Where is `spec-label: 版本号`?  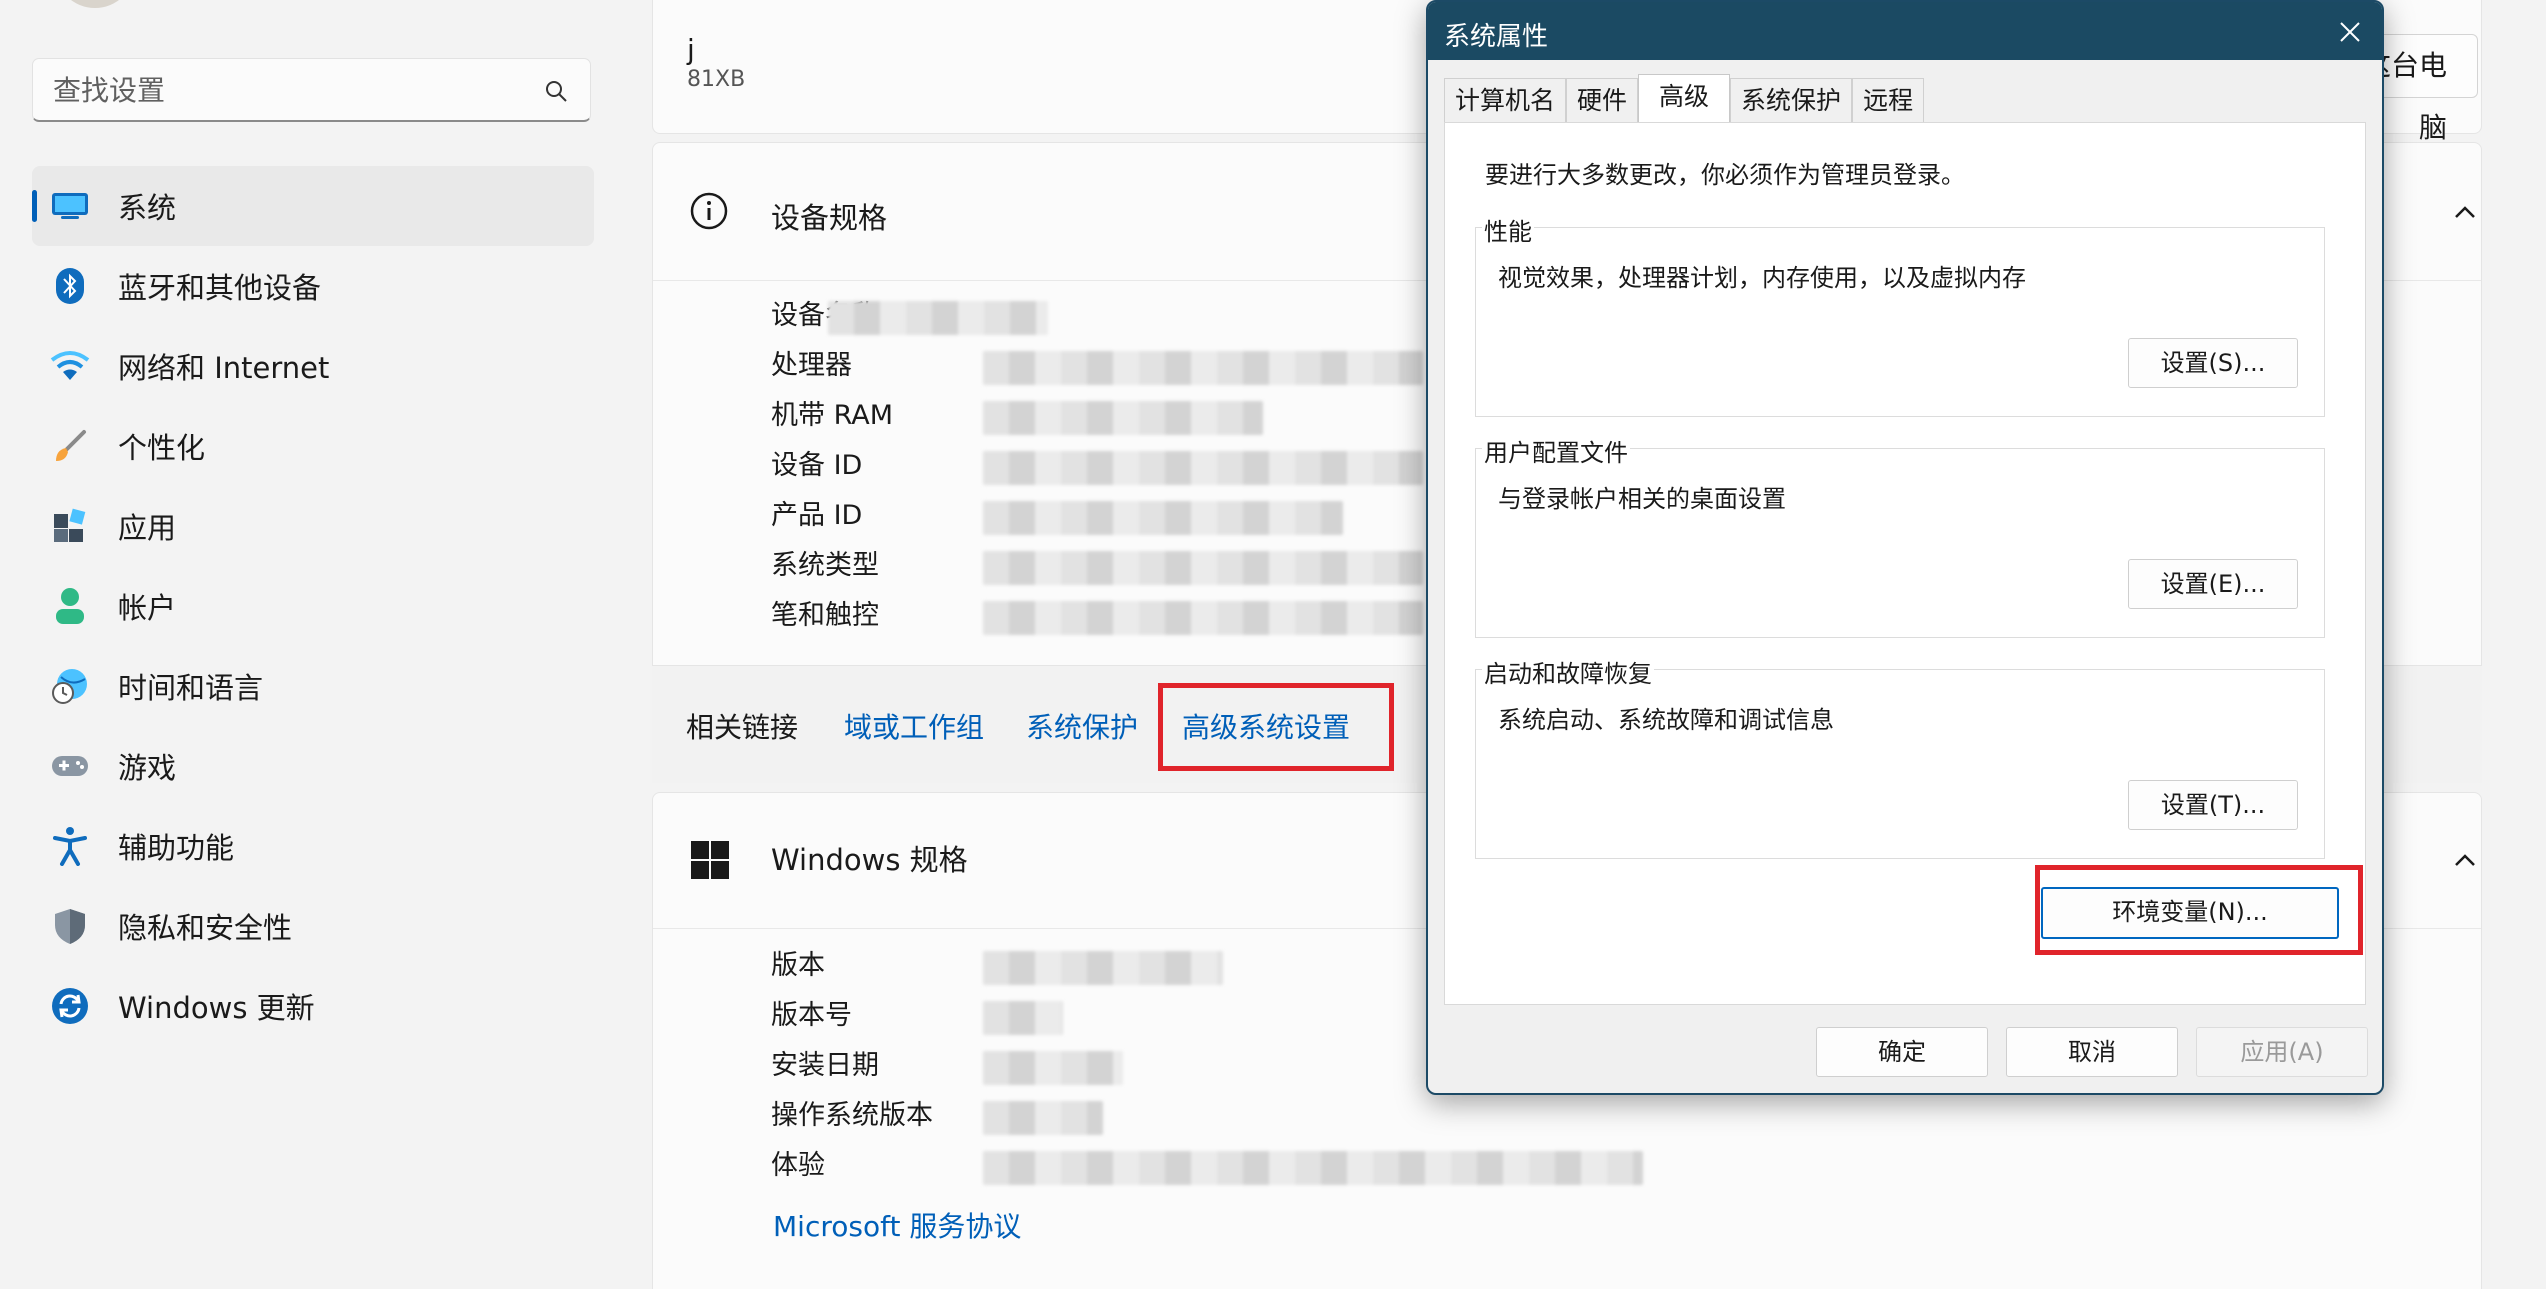
spec-label: 版本号 is located at coordinates (811, 1015).